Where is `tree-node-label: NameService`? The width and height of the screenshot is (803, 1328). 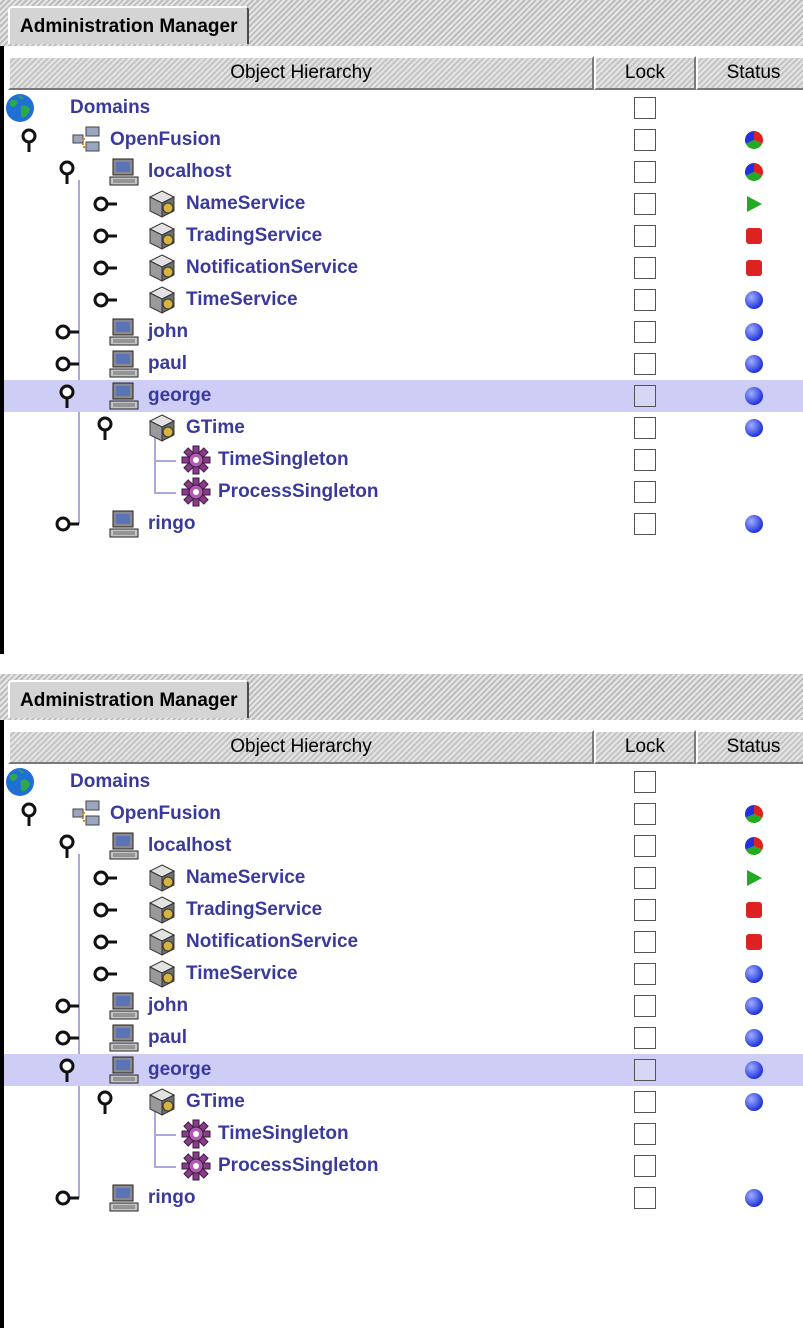 tree-node-label: NameService is located at coordinates (245, 878).